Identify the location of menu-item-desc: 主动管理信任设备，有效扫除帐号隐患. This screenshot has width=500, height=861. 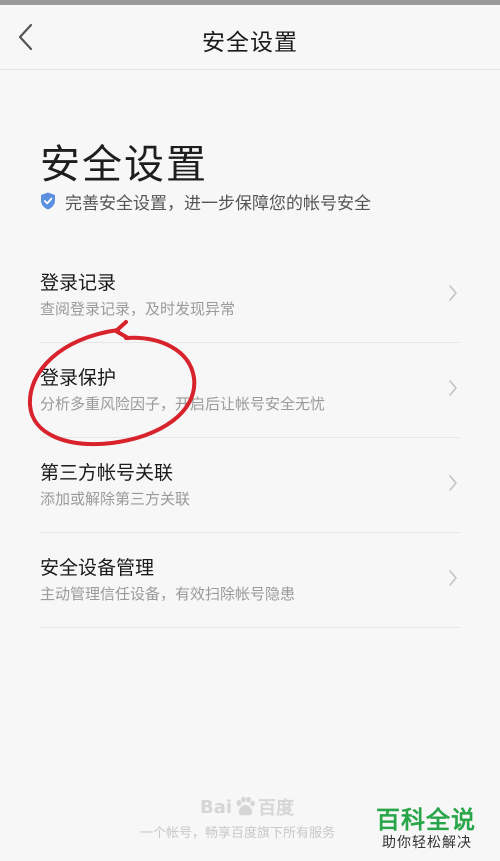
(168, 594).